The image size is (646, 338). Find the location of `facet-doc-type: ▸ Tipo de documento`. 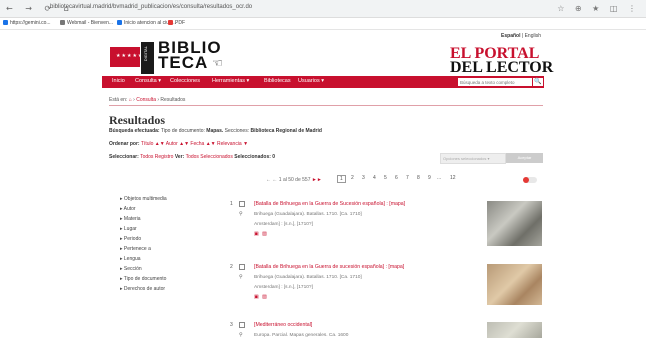

facet-doc-type: ▸ Tipo de documento is located at coordinates (160, 281).